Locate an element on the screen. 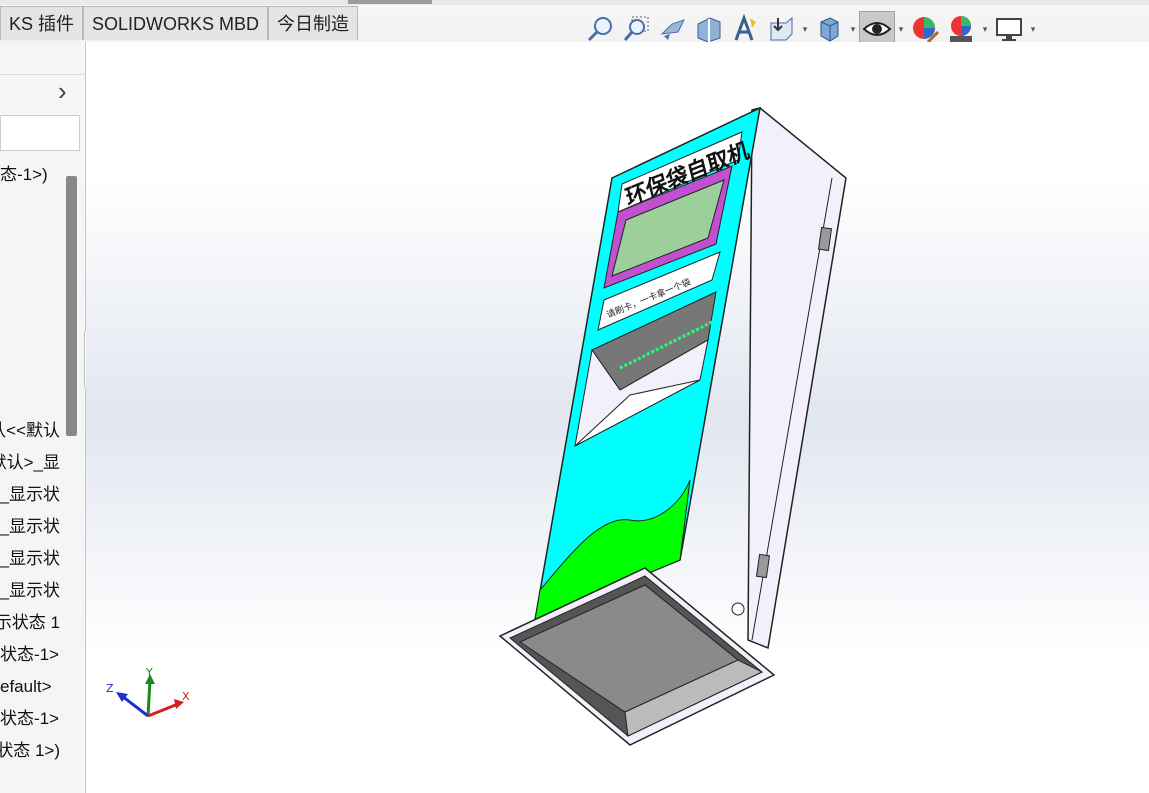 The width and height of the screenshot is (1149, 793). tree-scrollbar is located at coordinates (71, 306).